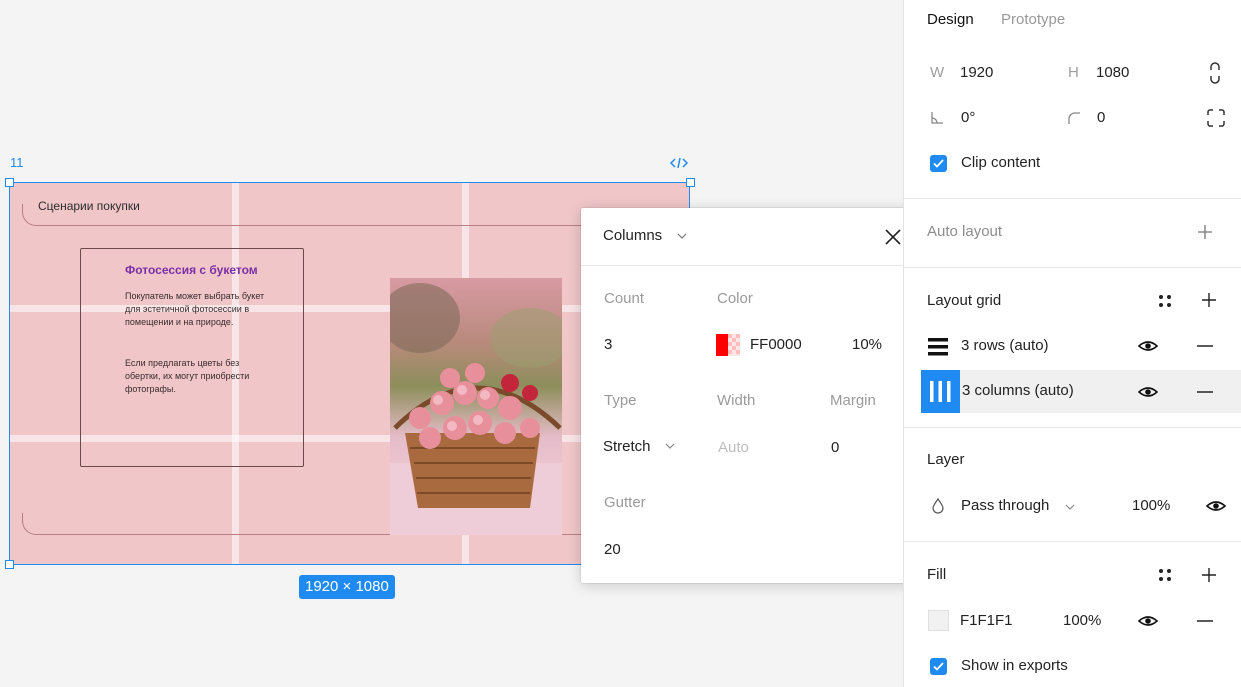  I want to click on tab-design: Design, so click(950, 19).